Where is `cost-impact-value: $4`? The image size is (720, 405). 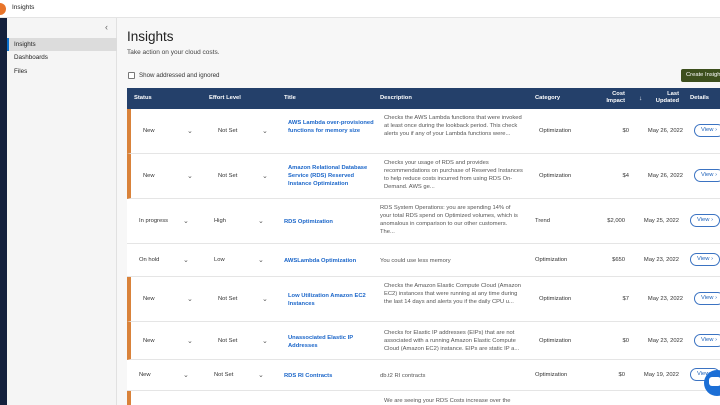 cost-impact-value: $4 is located at coordinates (625, 176).